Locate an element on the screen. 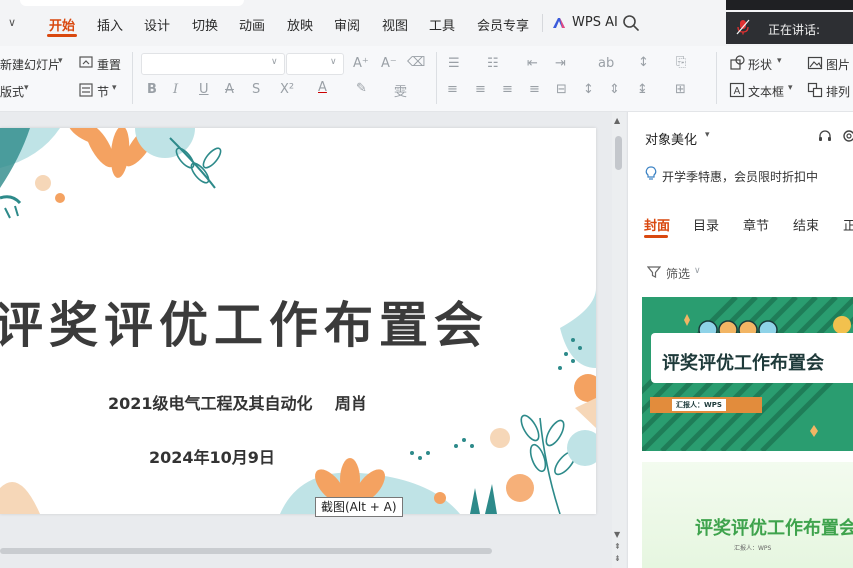 The image size is (853, 568). tab-review: 审阅 is located at coordinates (347, 24).